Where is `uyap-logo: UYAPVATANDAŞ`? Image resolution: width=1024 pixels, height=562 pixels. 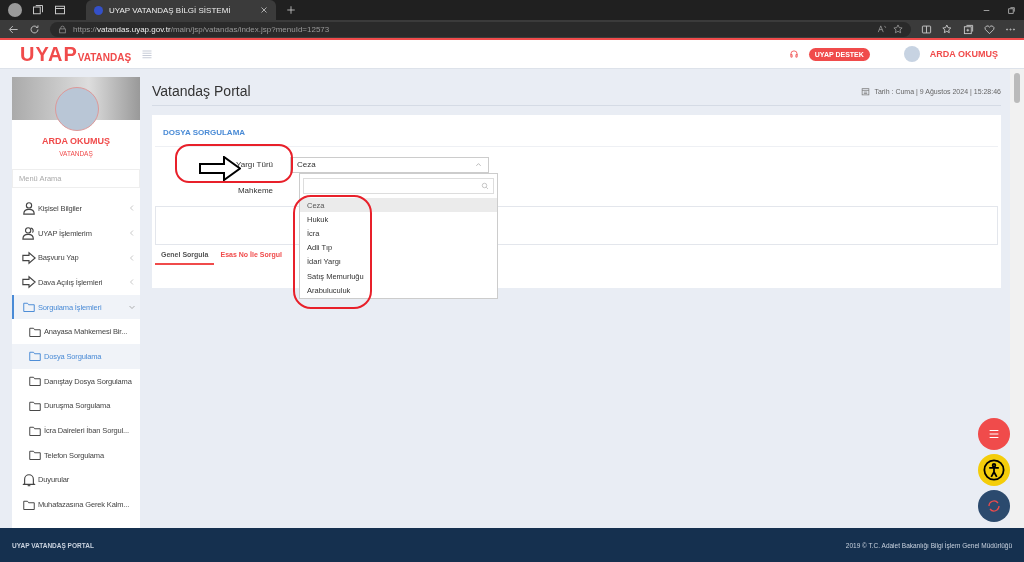
uyap-logo: UYAPVATANDAŞ is located at coordinates (76, 54).